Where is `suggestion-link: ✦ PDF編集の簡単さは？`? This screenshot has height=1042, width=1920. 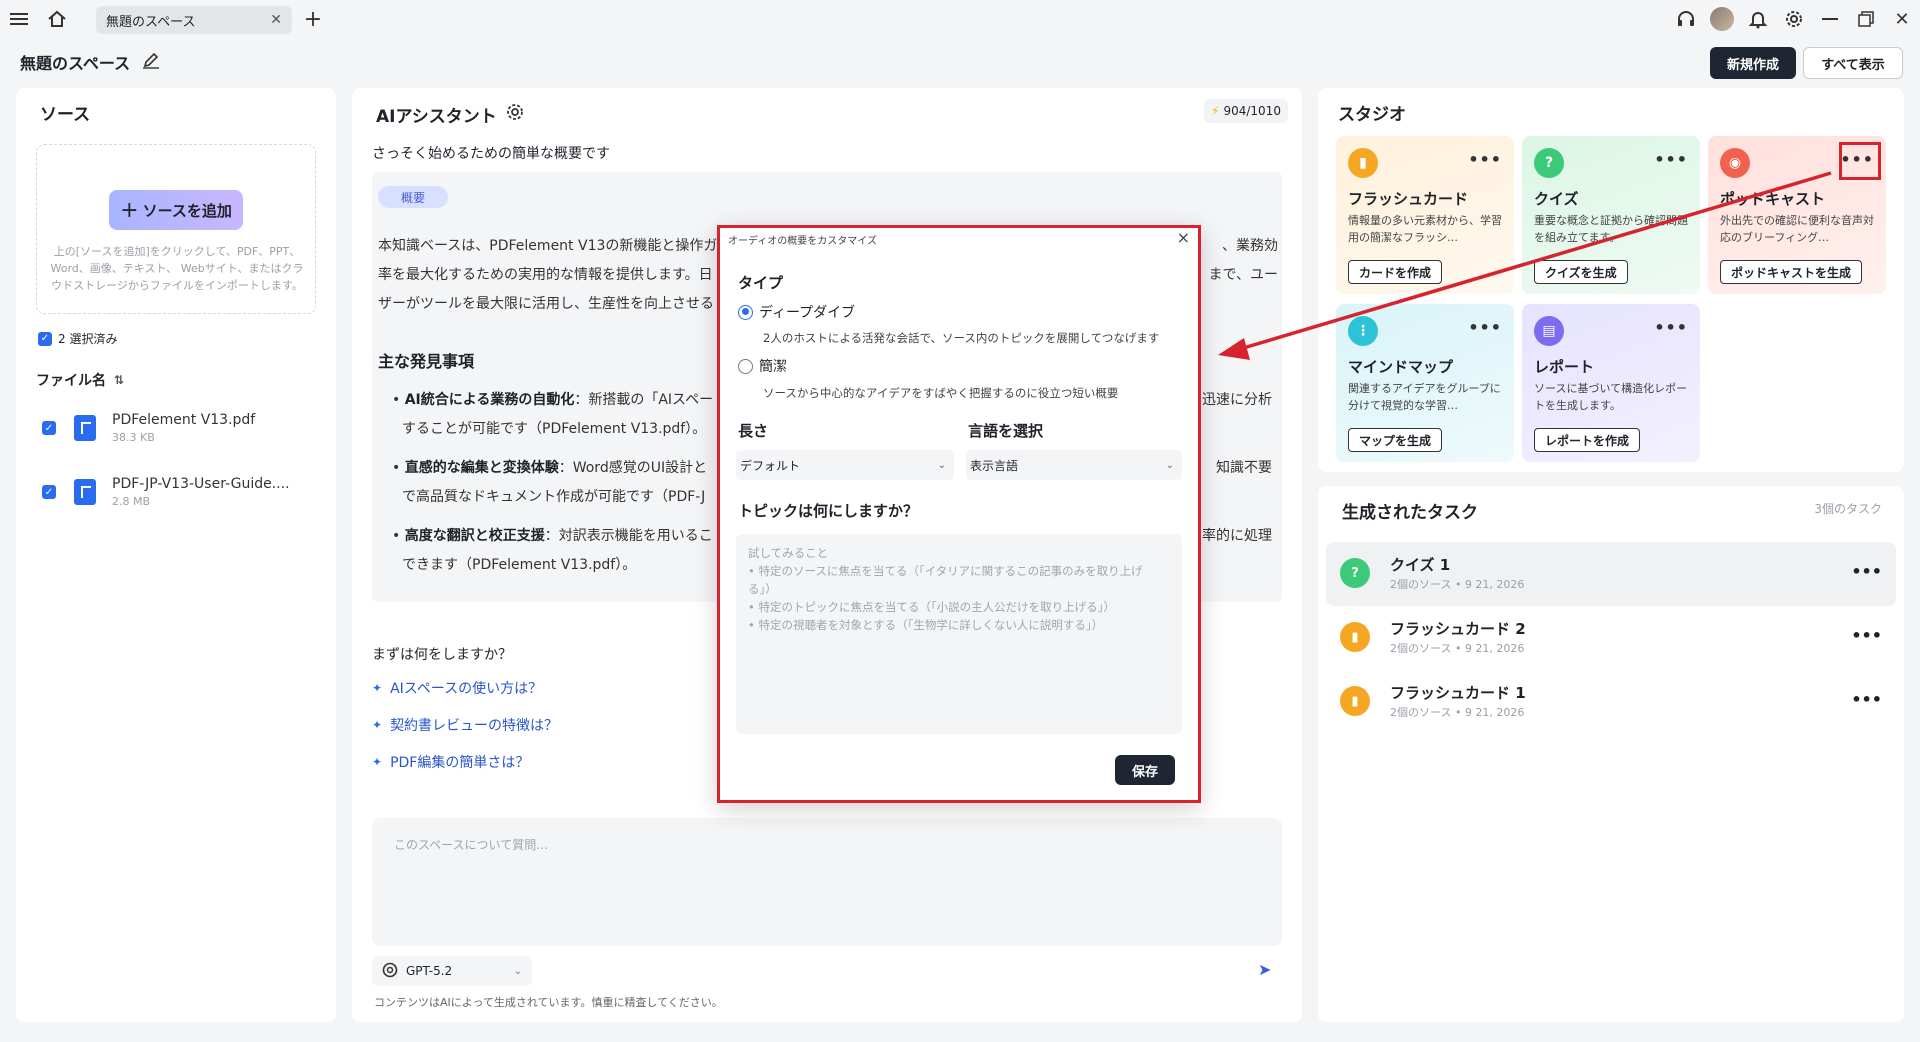
suggestion-link: ✦ PDF編集の簡単さは？ is located at coordinates (450, 762).